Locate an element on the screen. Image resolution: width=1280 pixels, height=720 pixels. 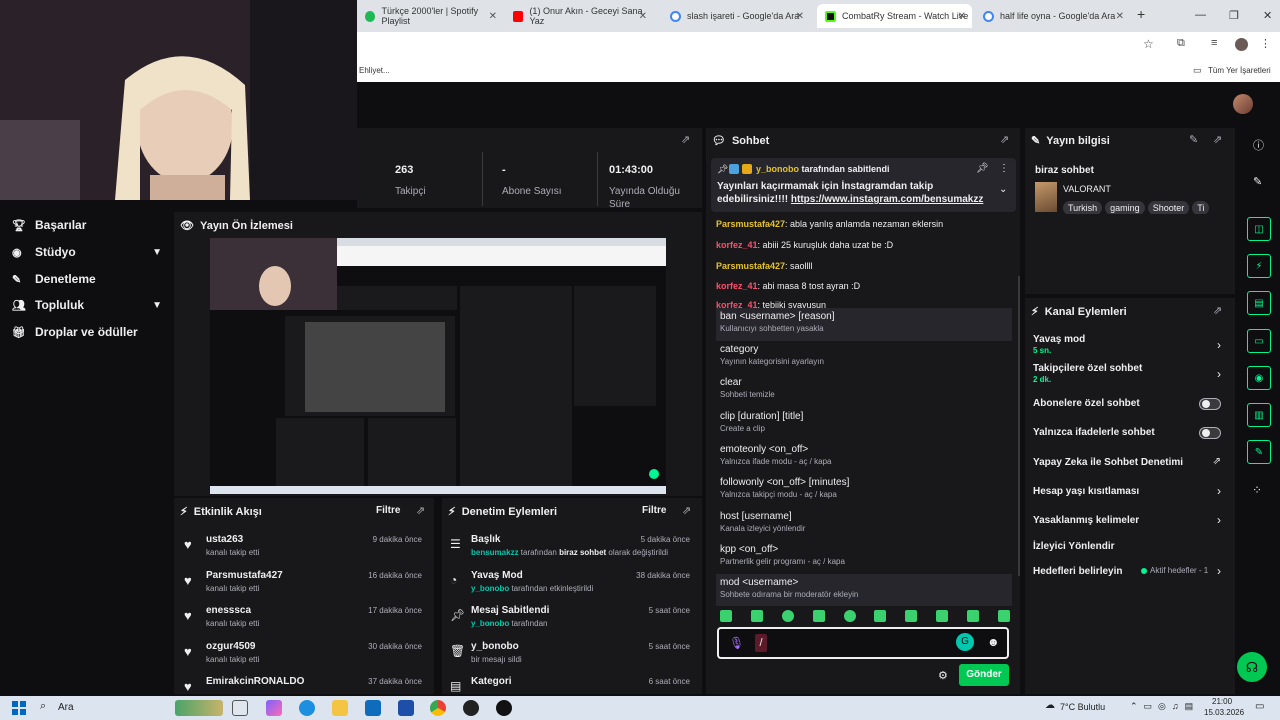
banned-words-row: Yasaklanmış kelimeler › is located at coordinates (1128, 523).